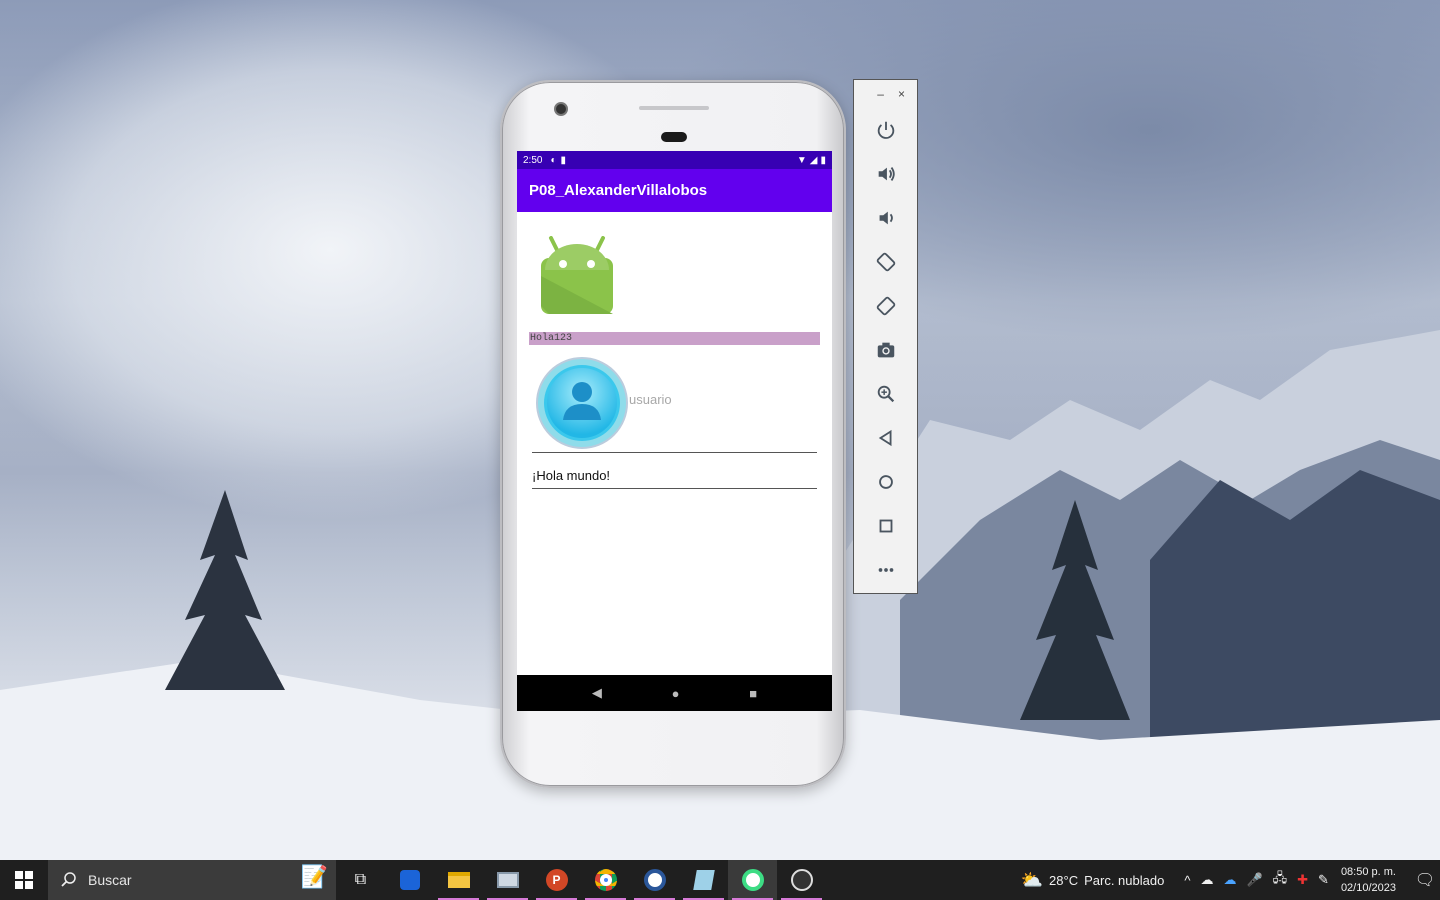 The image size is (1440, 900). I want to click on rotate-right-button, so click(885, 306).